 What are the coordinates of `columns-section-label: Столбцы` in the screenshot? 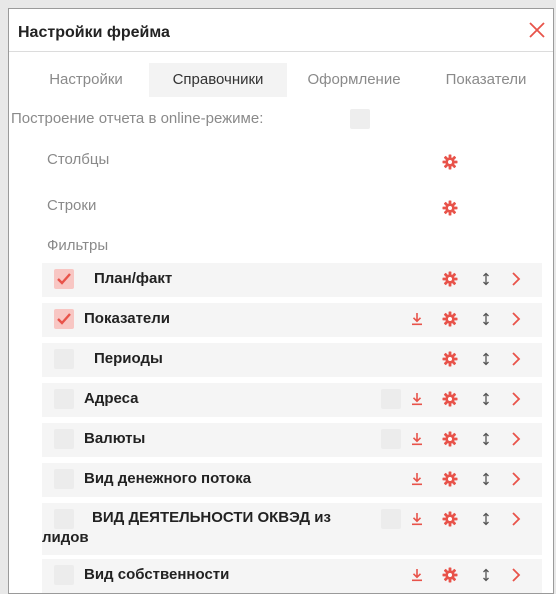 It's located at (78, 159).